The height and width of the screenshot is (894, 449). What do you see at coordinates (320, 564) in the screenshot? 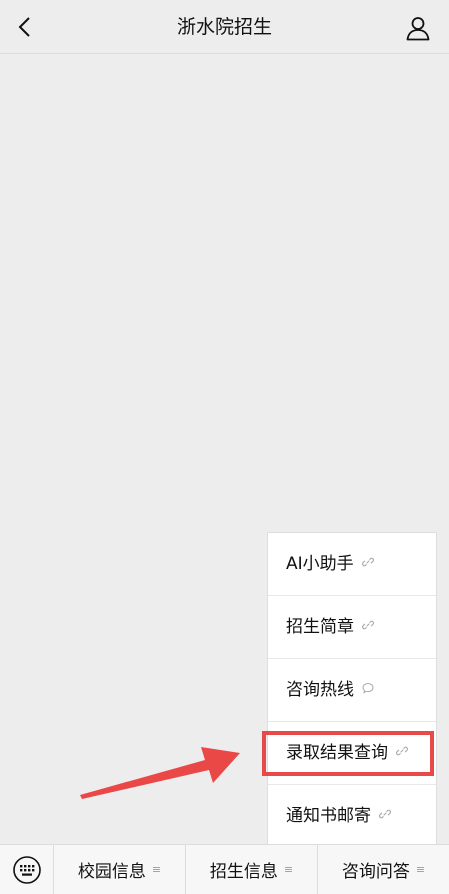
I see `submenu-item-label: AI小助手` at bounding box center [320, 564].